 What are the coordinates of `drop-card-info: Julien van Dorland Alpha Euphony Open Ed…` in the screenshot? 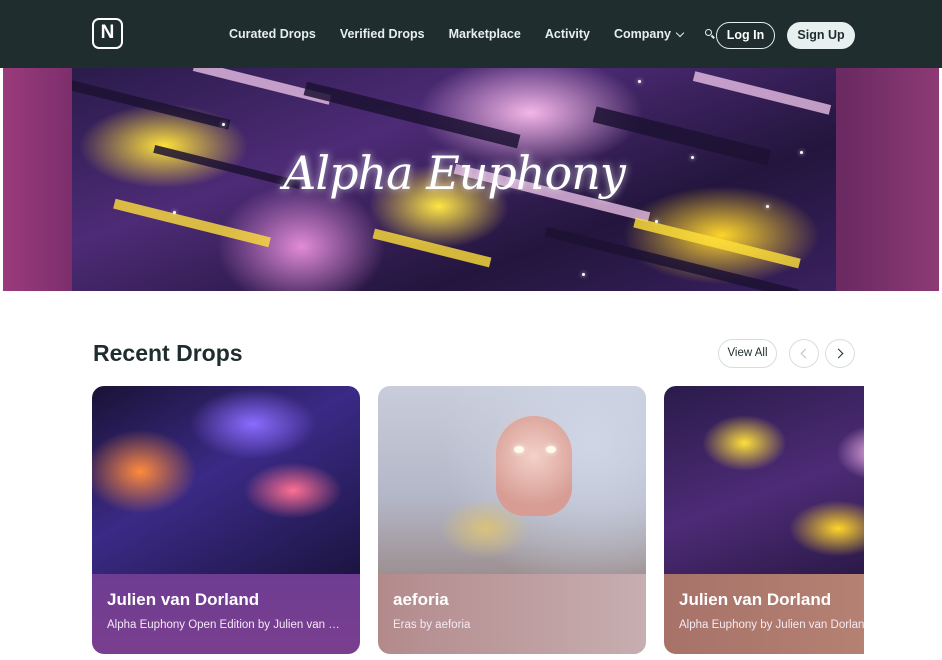 It's located at (226, 614).